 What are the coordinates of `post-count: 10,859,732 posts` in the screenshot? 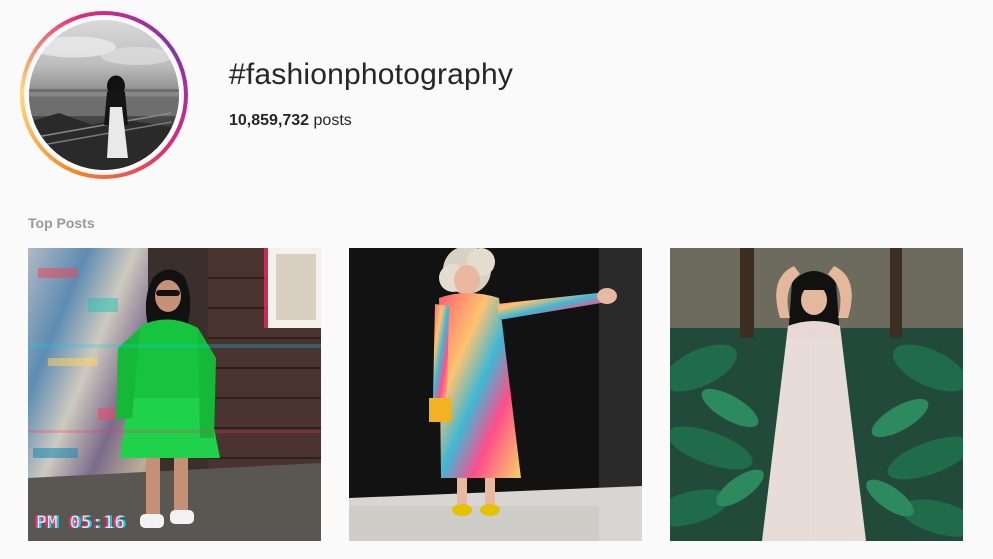 It's located at (290, 121).